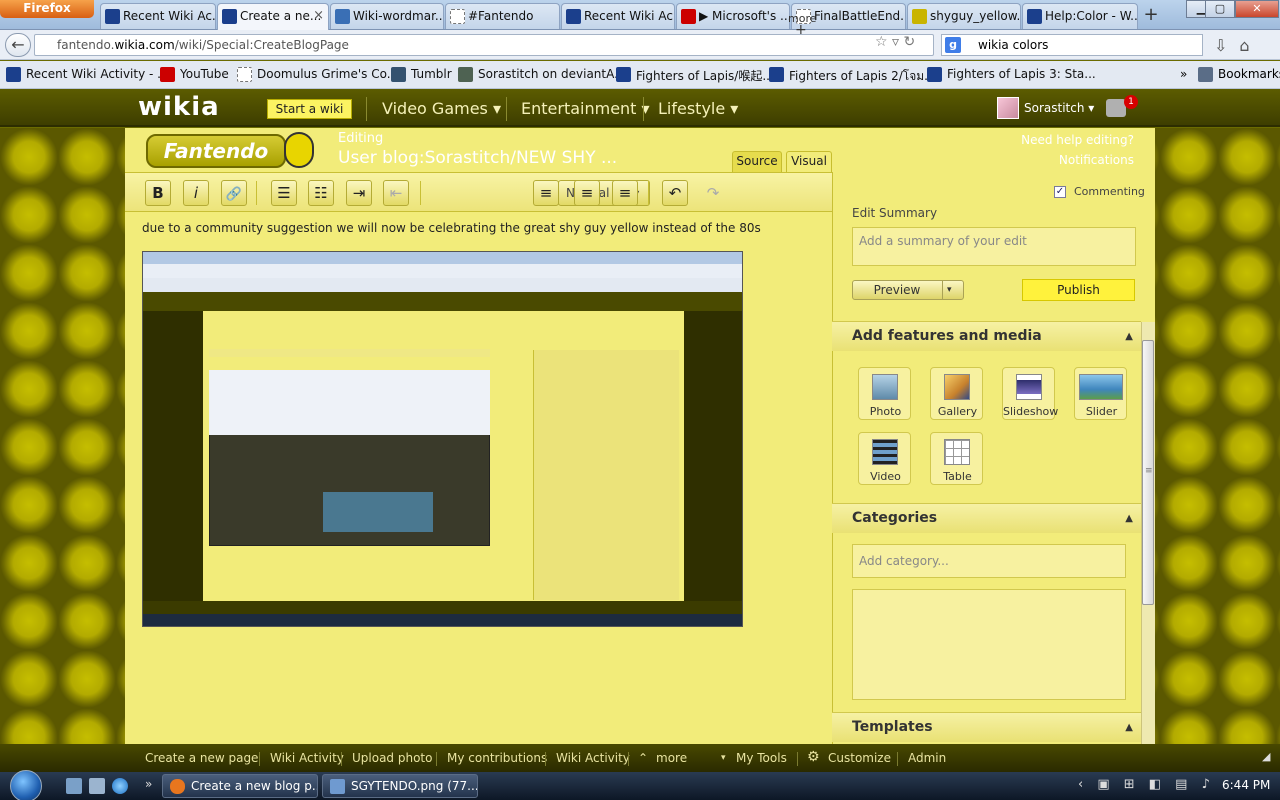 This screenshot has height=800, width=1280. What do you see at coordinates (1151, 16) in the screenshot?
I see `new-tab-button: +` at bounding box center [1151, 16].